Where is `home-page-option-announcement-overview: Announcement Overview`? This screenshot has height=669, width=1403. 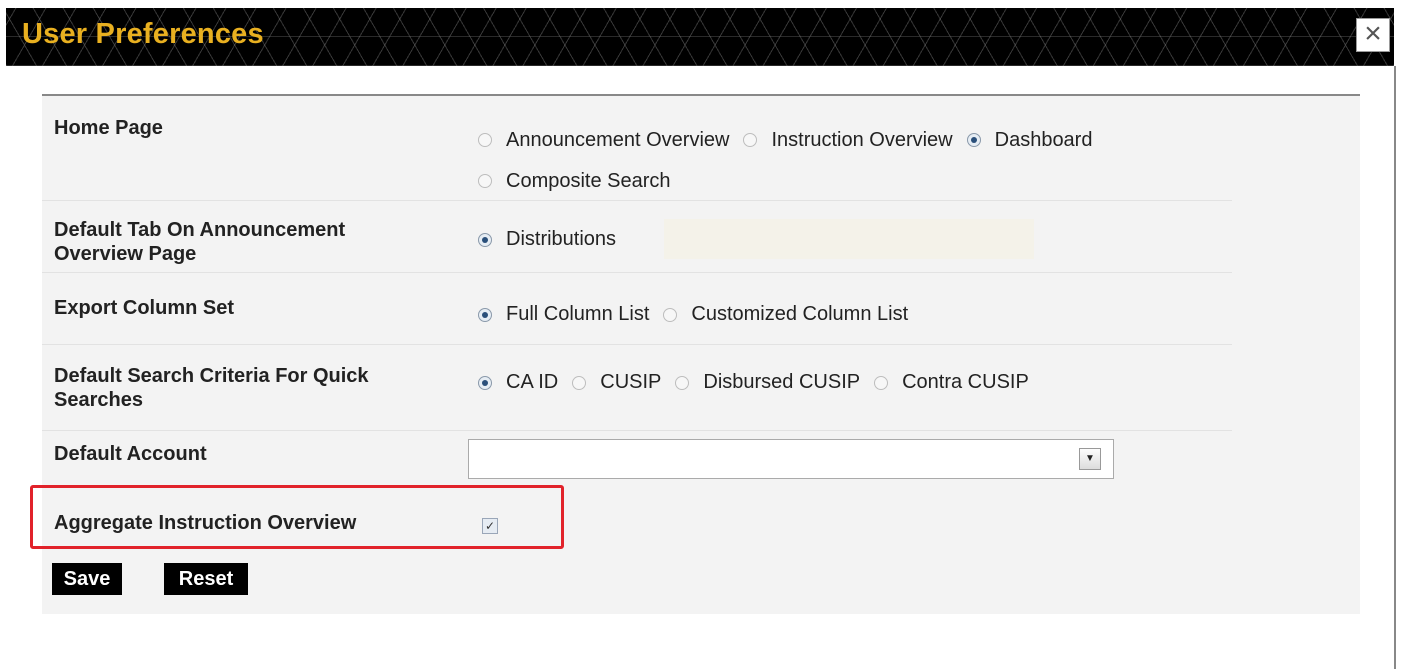
home-page-option-announcement-overview: Announcement Overview is located at coordinates (603, 140).